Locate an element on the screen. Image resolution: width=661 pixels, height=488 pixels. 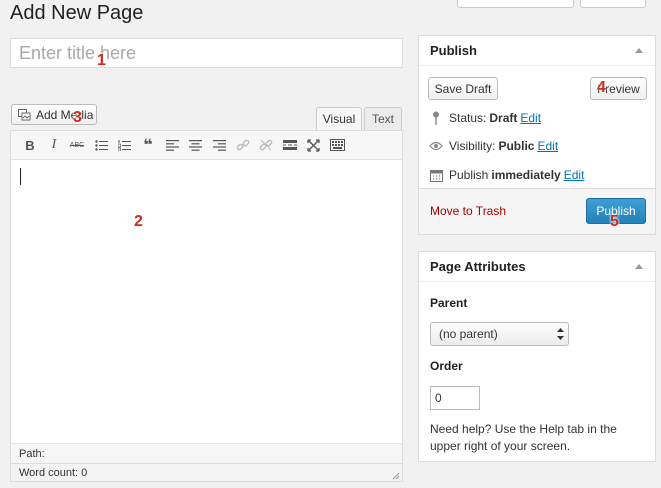
screen-options-button is located at coordinates (515, 4).